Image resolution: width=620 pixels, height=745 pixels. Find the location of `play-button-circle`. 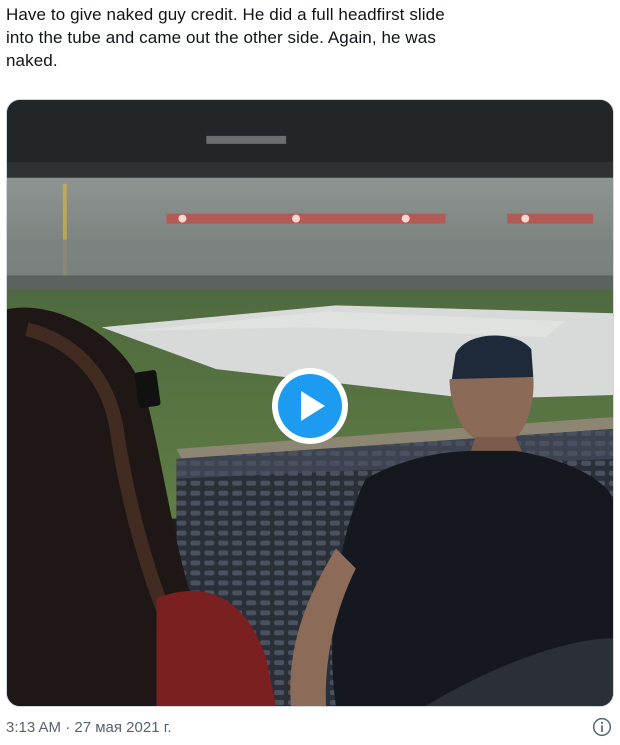

play-button-circle is located at coordinates (310, 406).